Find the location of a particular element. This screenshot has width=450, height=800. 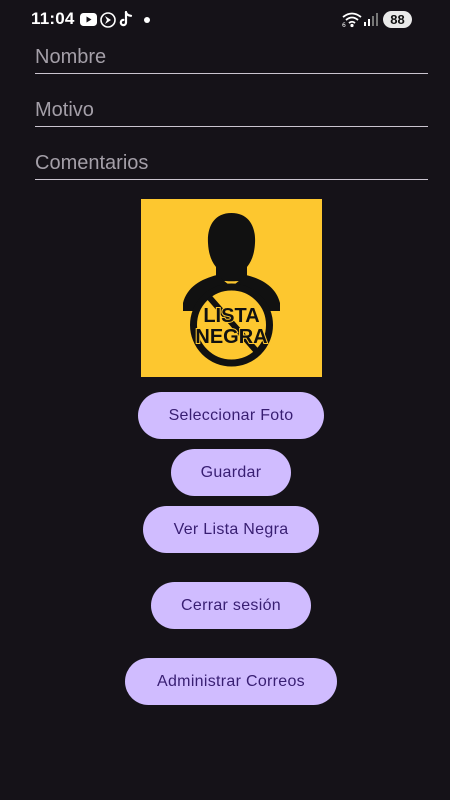

select-photo-button: Seleccionar Foto is located at coordinates (231, 415).